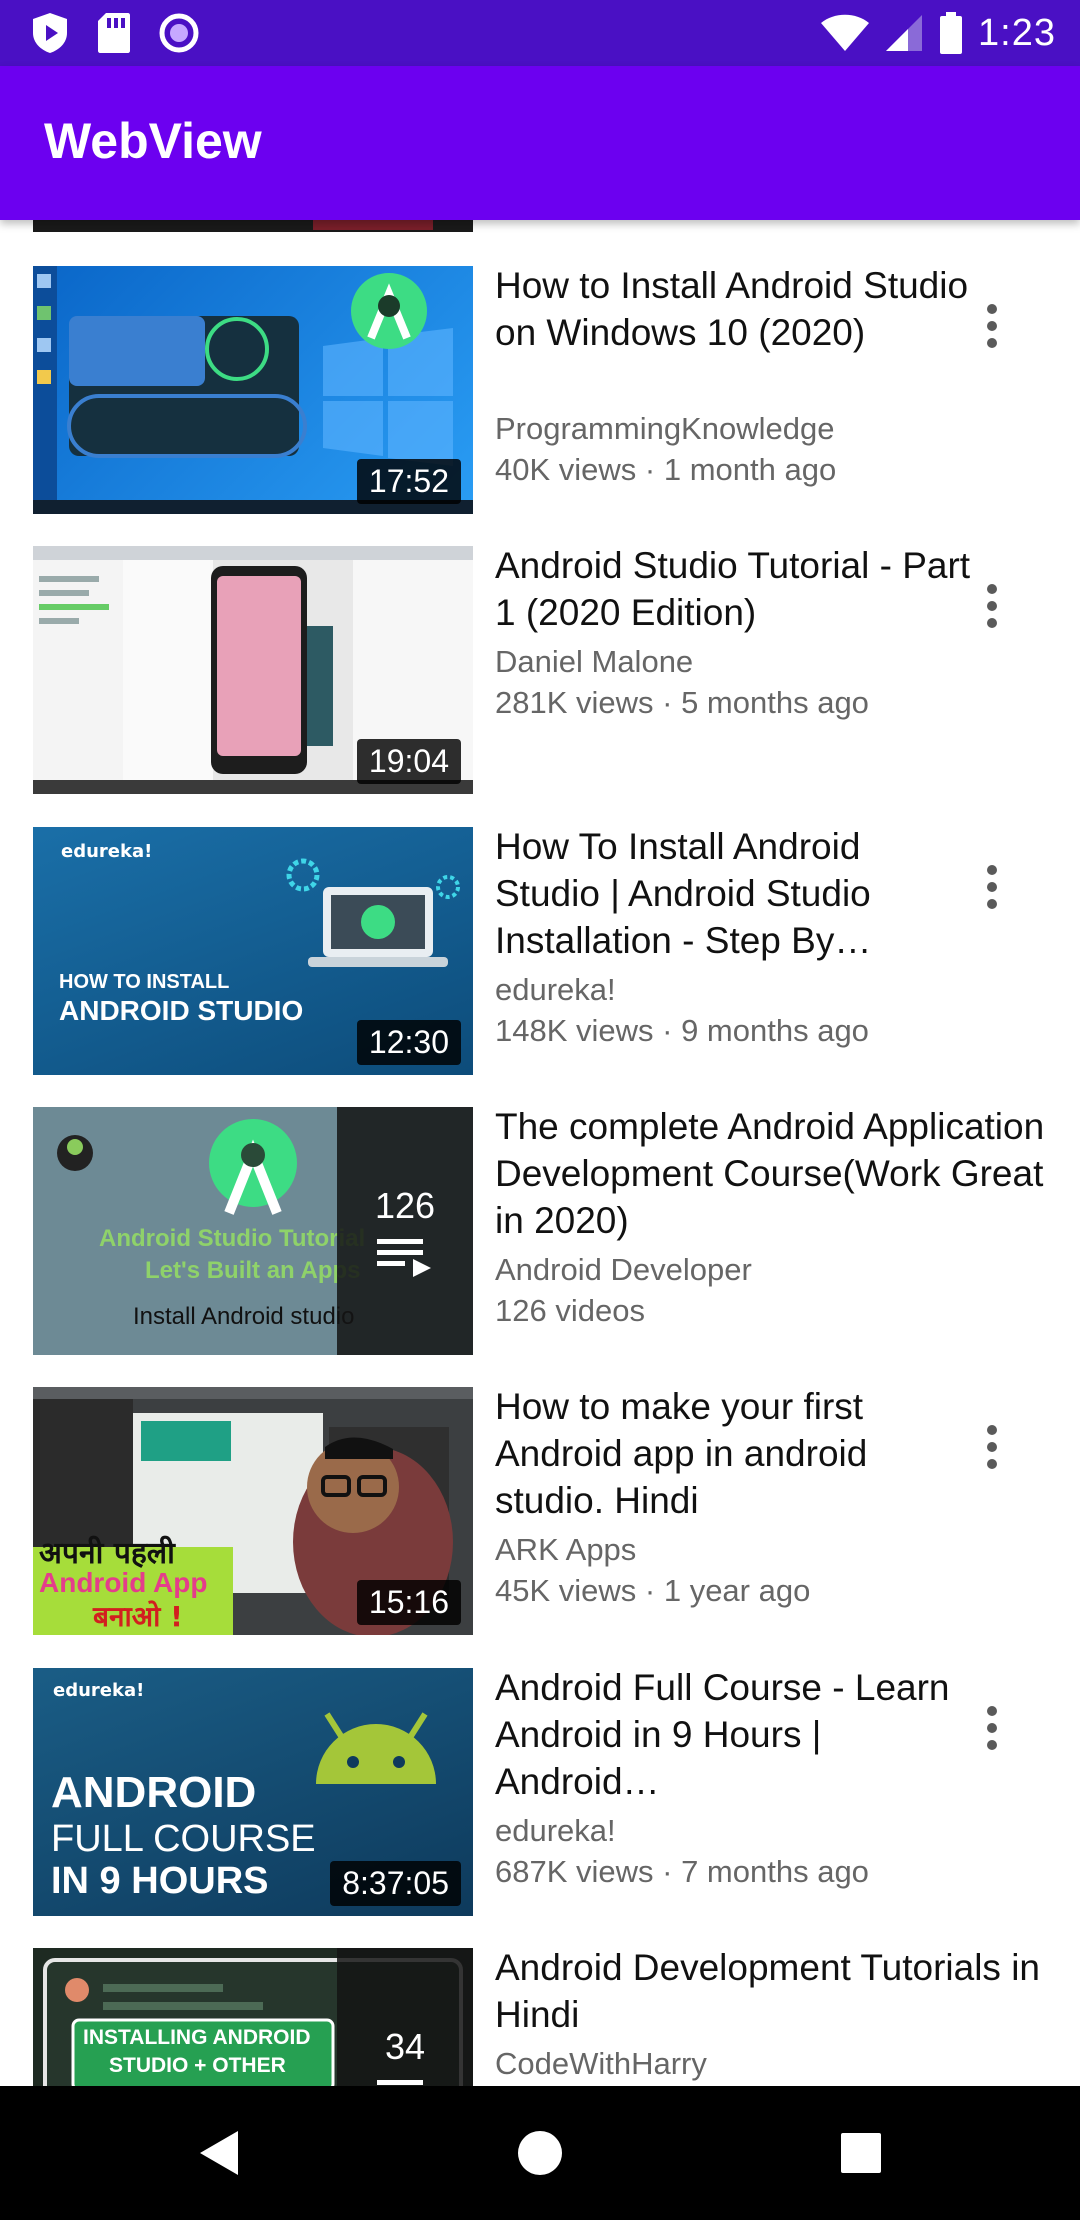  What do you see at coordinates (197, 2037) in the screenshot?
I see `thumbnail-line1: INSTALLING ANDROID` at bounding box center [197, 2037].